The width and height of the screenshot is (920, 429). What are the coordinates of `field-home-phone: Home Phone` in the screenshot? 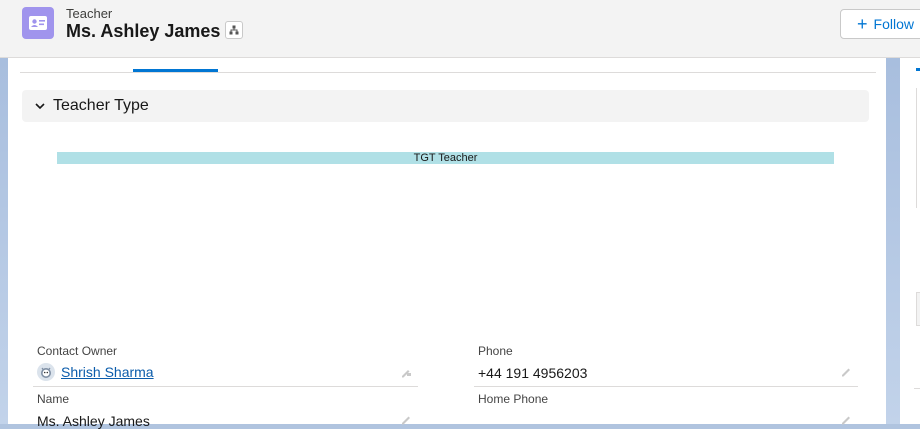 It's located at (513, 402).